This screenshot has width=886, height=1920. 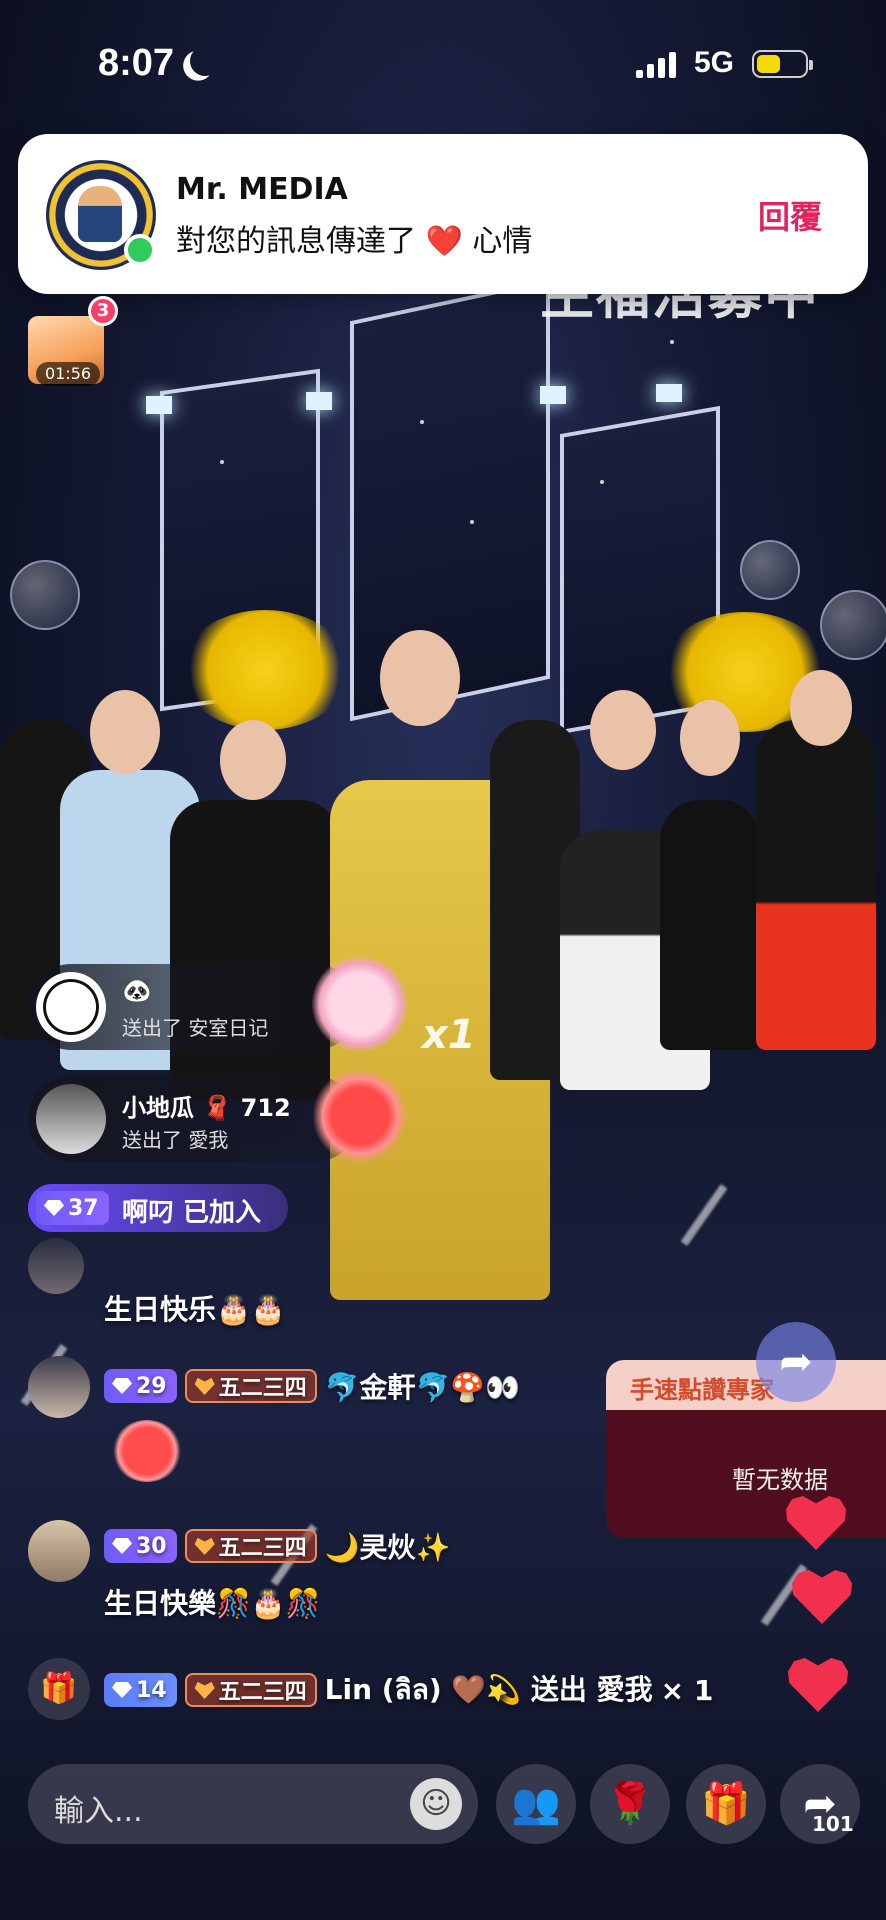 What do you see at coordinates (218, 1004) in the screenshot?
I see `gift-notification: 🐼 送出了 安室日记` at bounding box center [218, 1004].